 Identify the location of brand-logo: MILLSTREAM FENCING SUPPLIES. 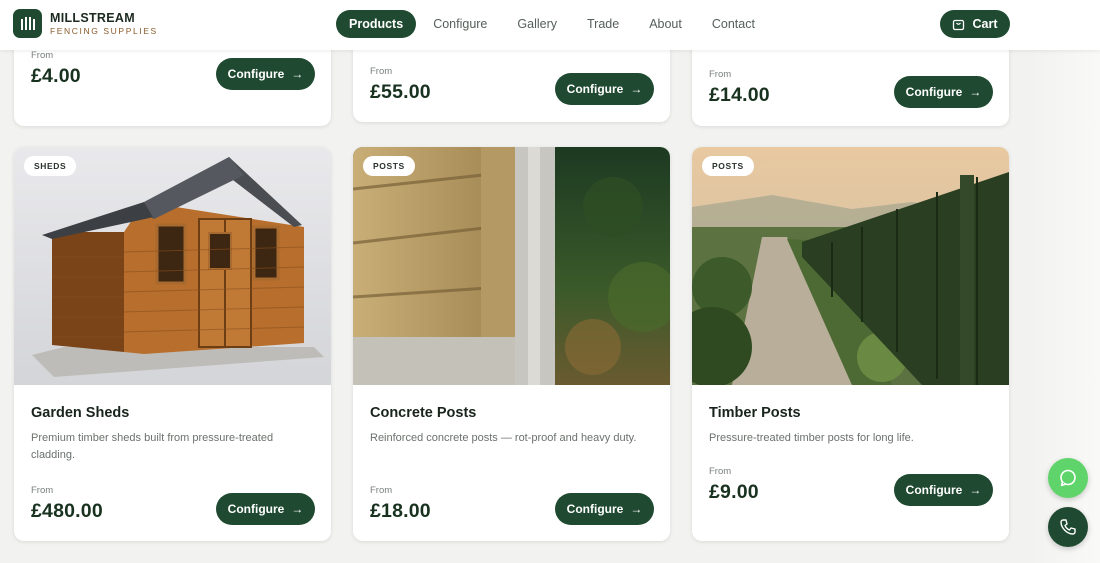
(85, 23).